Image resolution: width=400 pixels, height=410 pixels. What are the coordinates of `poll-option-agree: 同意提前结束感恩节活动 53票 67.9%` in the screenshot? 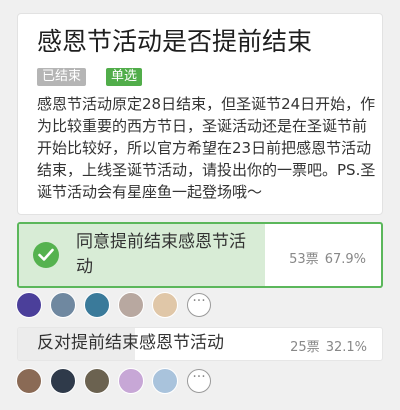 It's located at (200, 255).